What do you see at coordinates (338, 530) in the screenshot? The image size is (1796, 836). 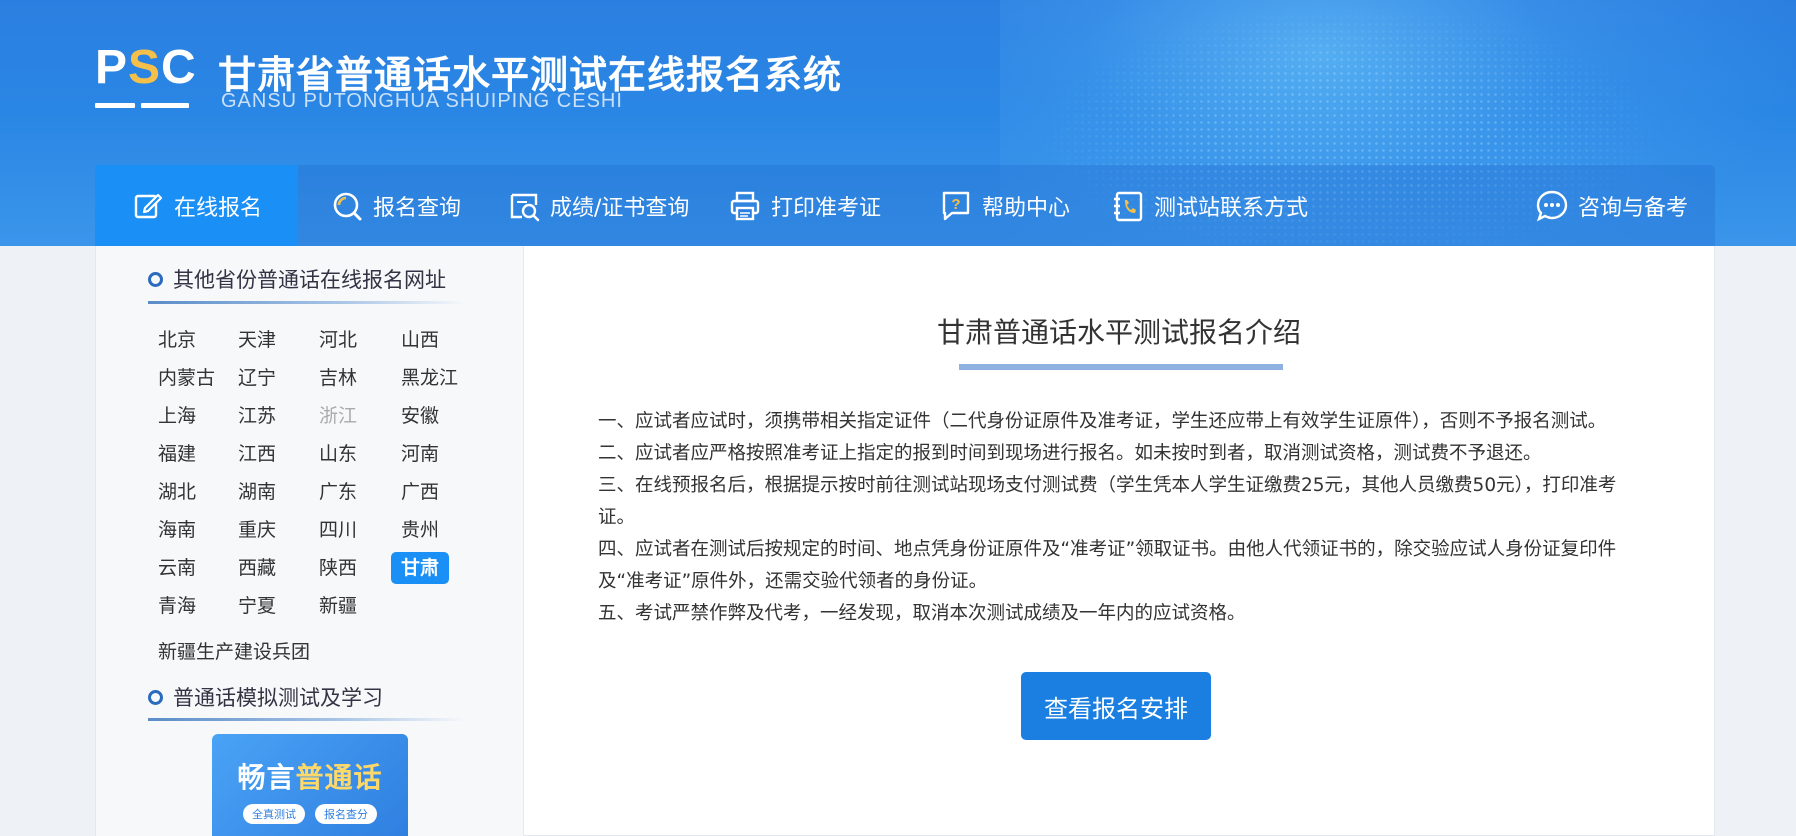 I see `province-link: 四川` at bounding box center [338, 530].